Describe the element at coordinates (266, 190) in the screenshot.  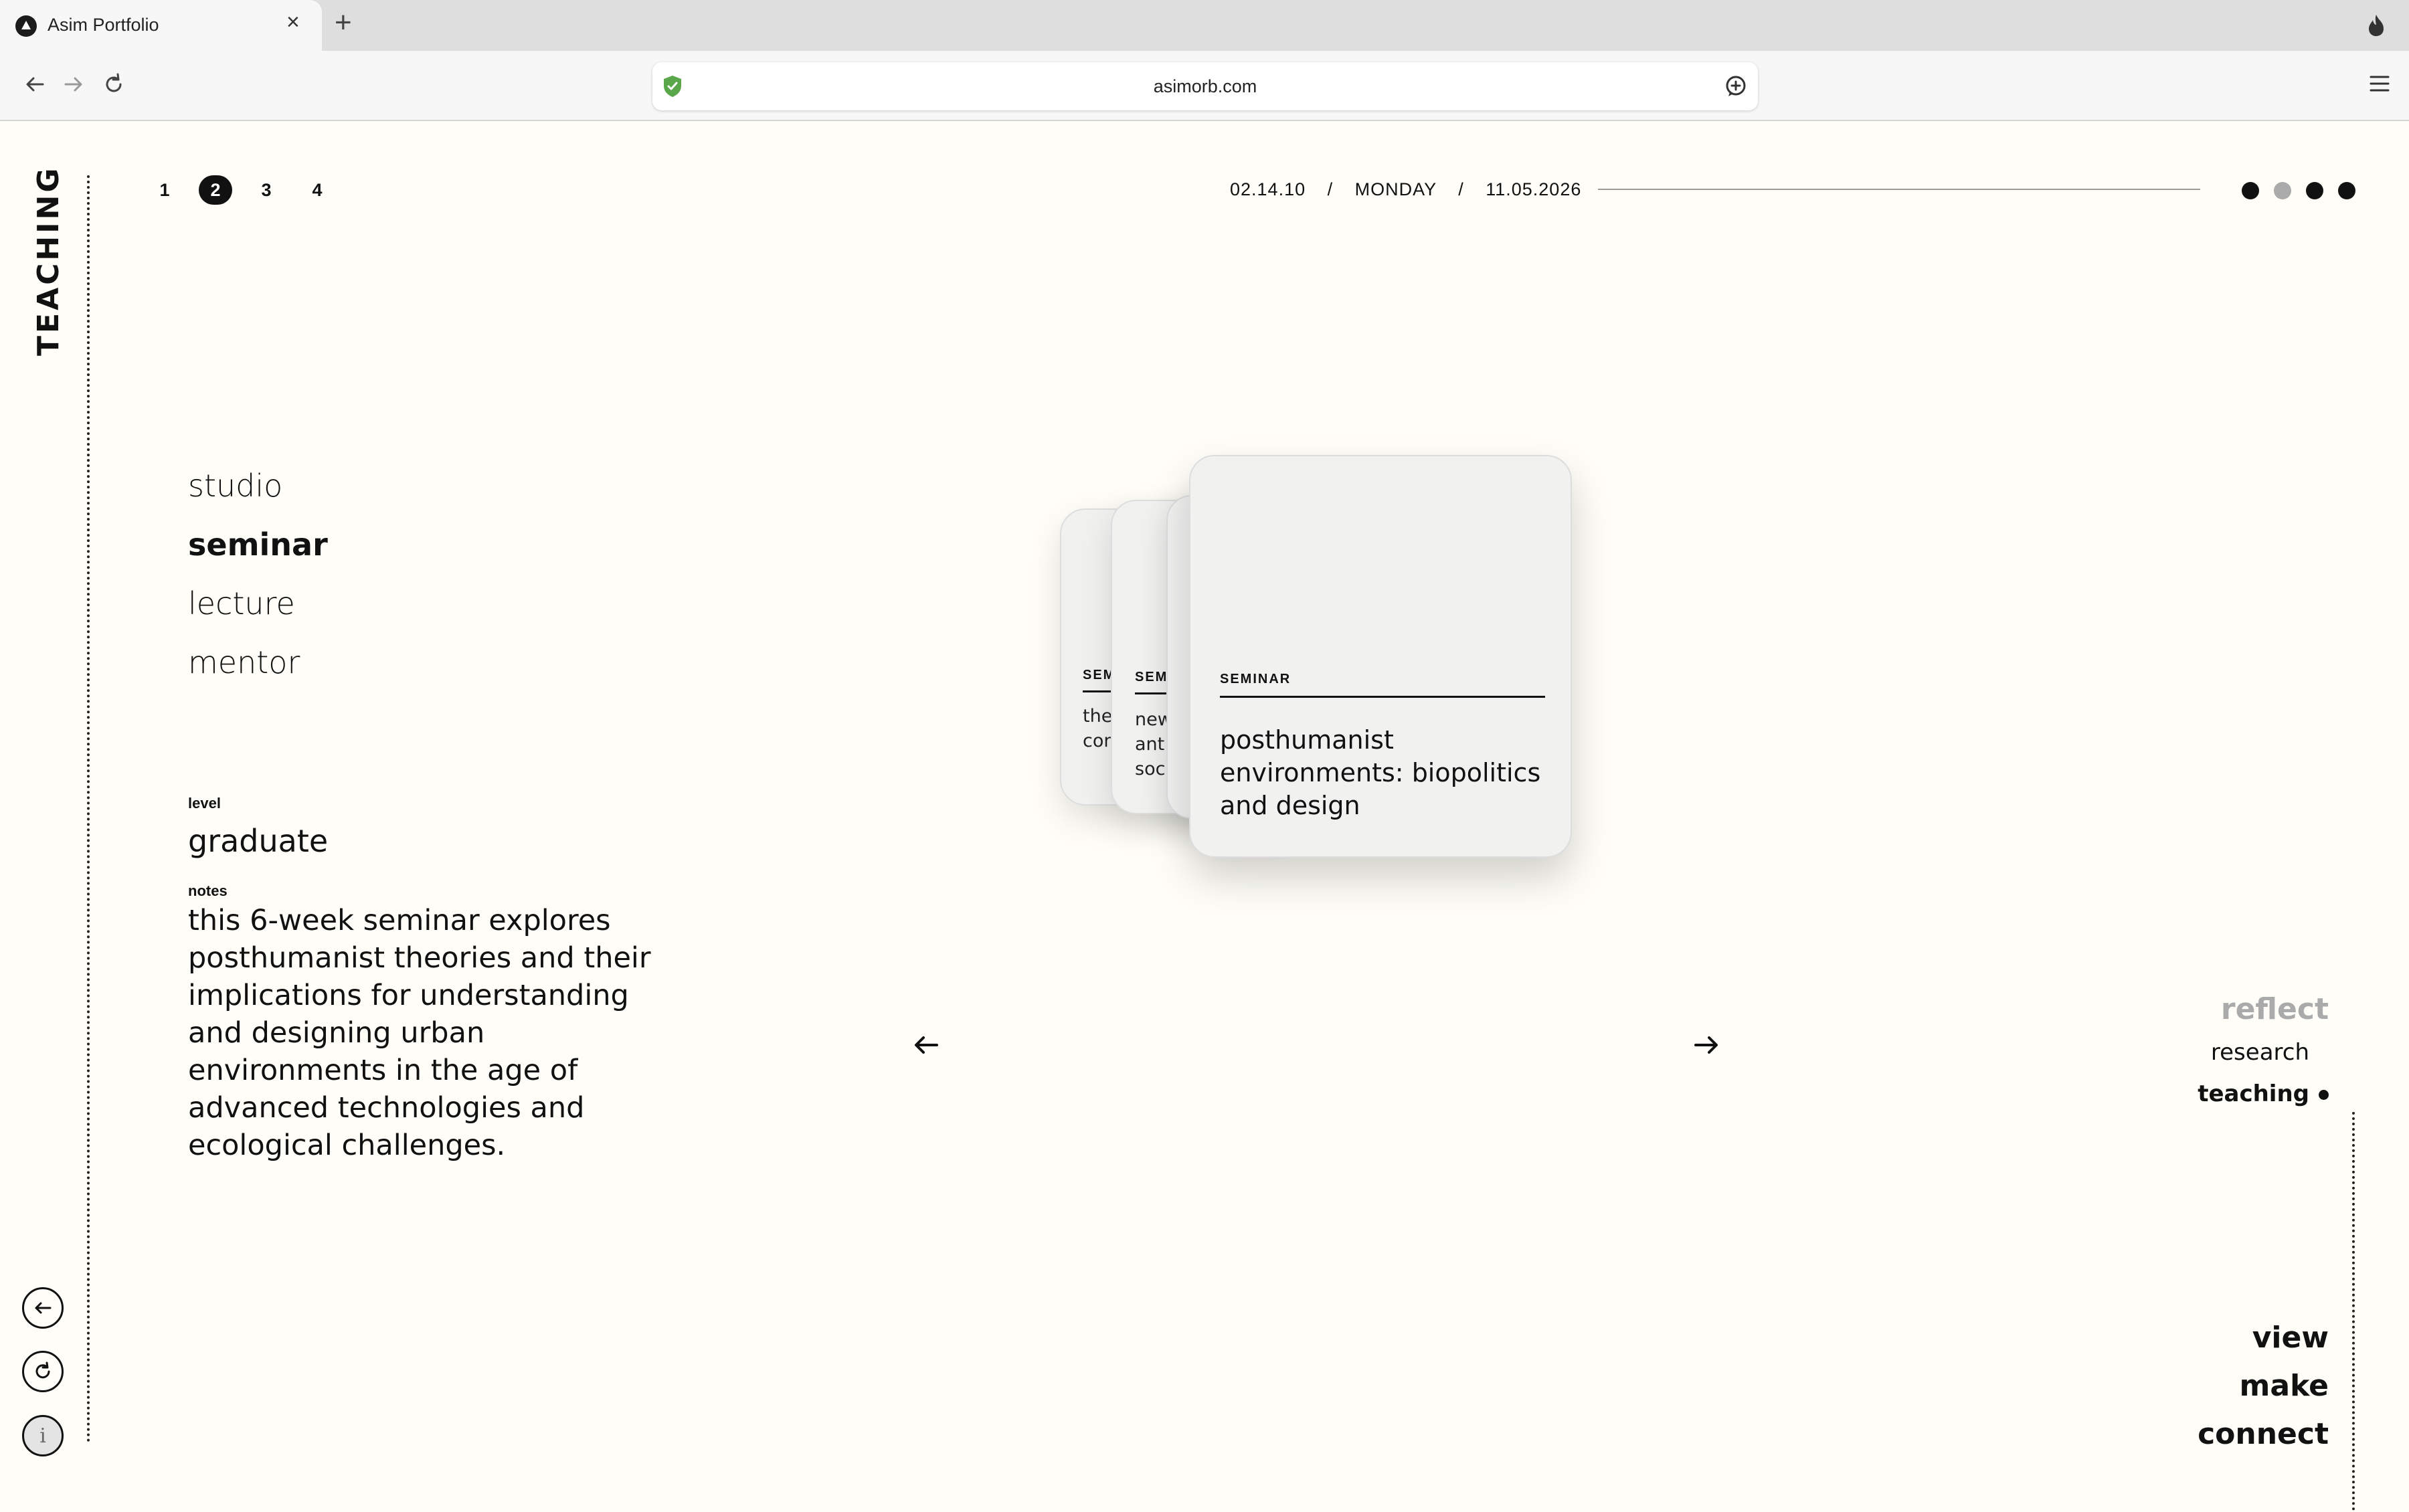
I see `page-3-button: 3` at that location.